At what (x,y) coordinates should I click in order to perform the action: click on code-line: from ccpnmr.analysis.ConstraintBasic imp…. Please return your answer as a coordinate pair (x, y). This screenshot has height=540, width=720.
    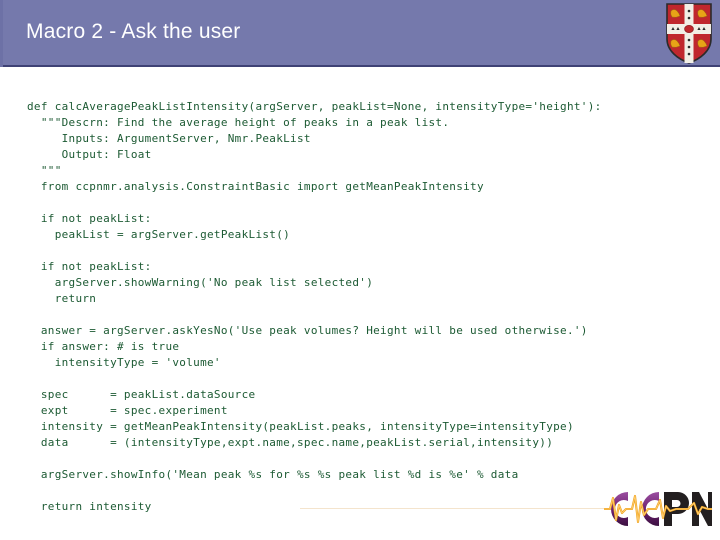
    Looking at the image, I should click on (255, 186).